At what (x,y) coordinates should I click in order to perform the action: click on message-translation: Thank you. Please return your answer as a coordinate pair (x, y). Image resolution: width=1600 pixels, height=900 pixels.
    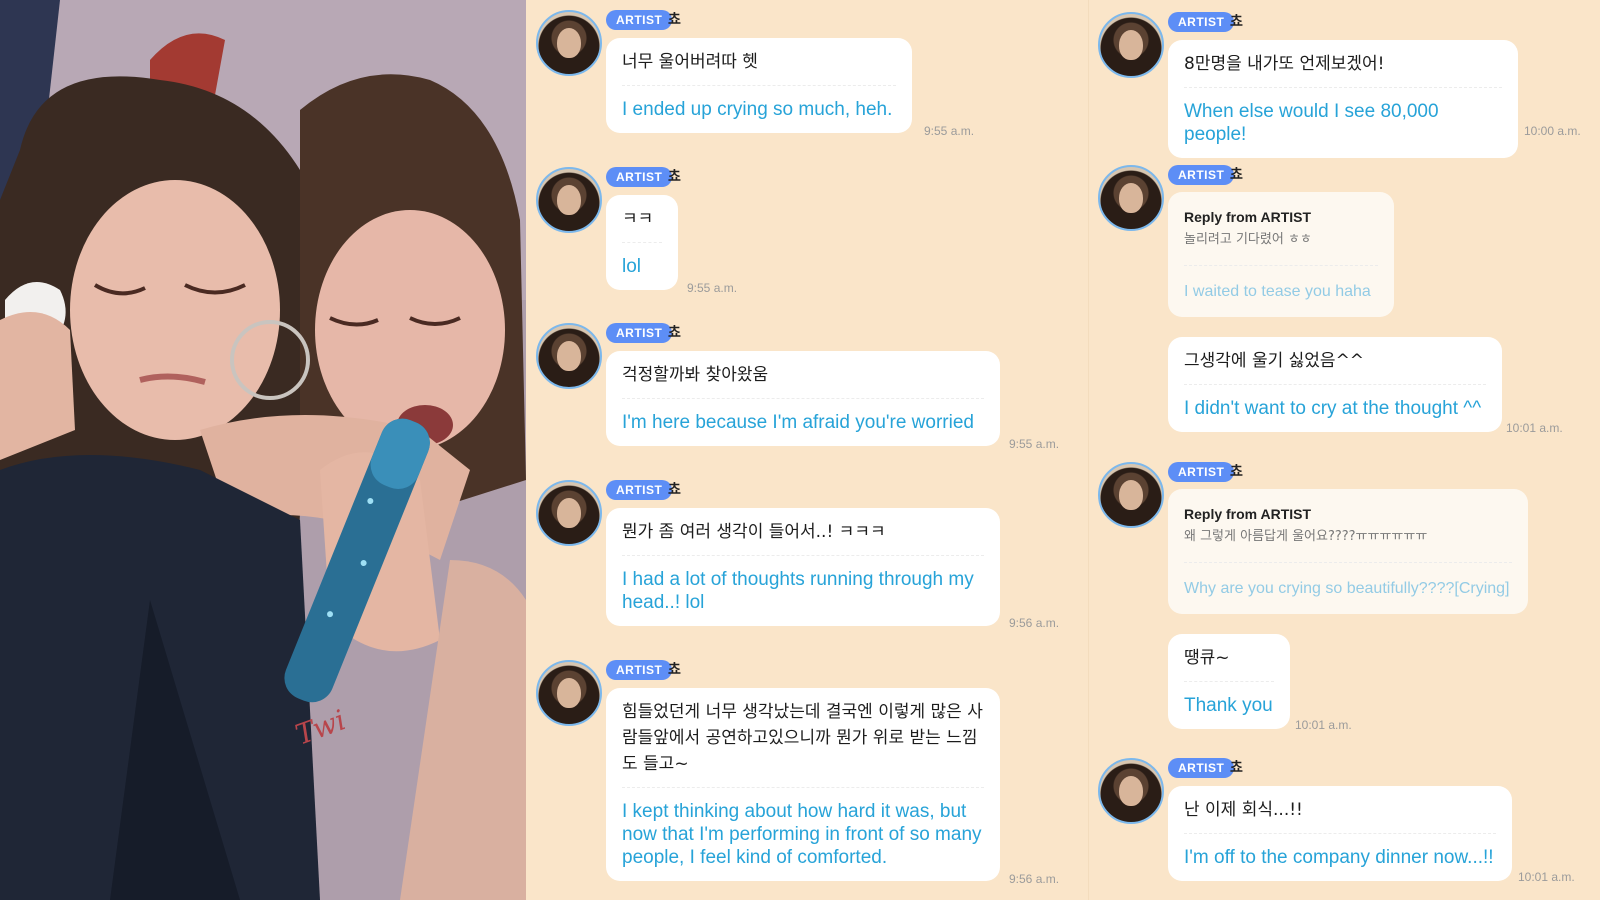
    Looking at the image, I should click on (1228, 705).